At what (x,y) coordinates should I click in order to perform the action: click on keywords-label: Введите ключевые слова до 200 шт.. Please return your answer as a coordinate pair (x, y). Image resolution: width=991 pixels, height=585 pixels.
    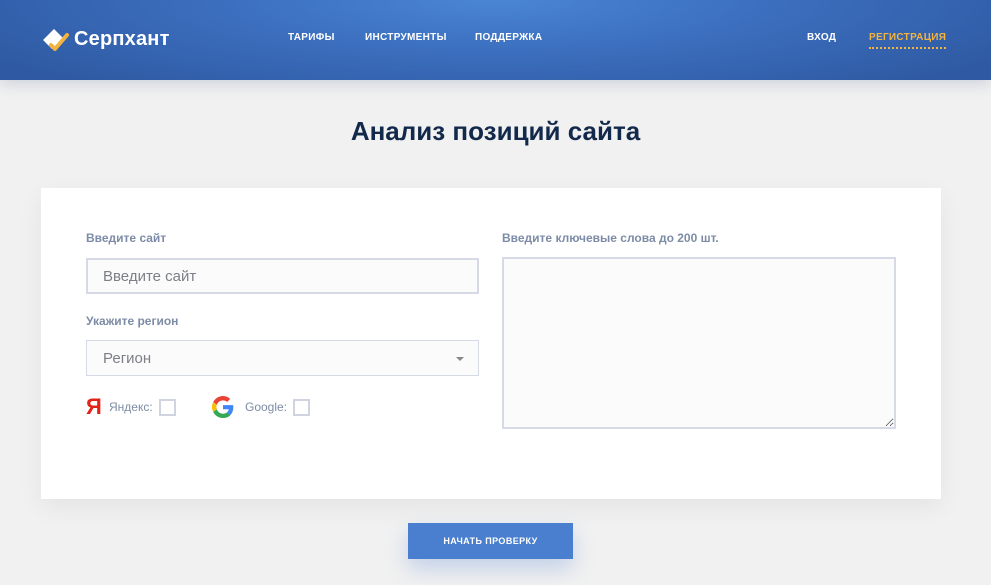
    Looking at the image, I should click on (610, 238).